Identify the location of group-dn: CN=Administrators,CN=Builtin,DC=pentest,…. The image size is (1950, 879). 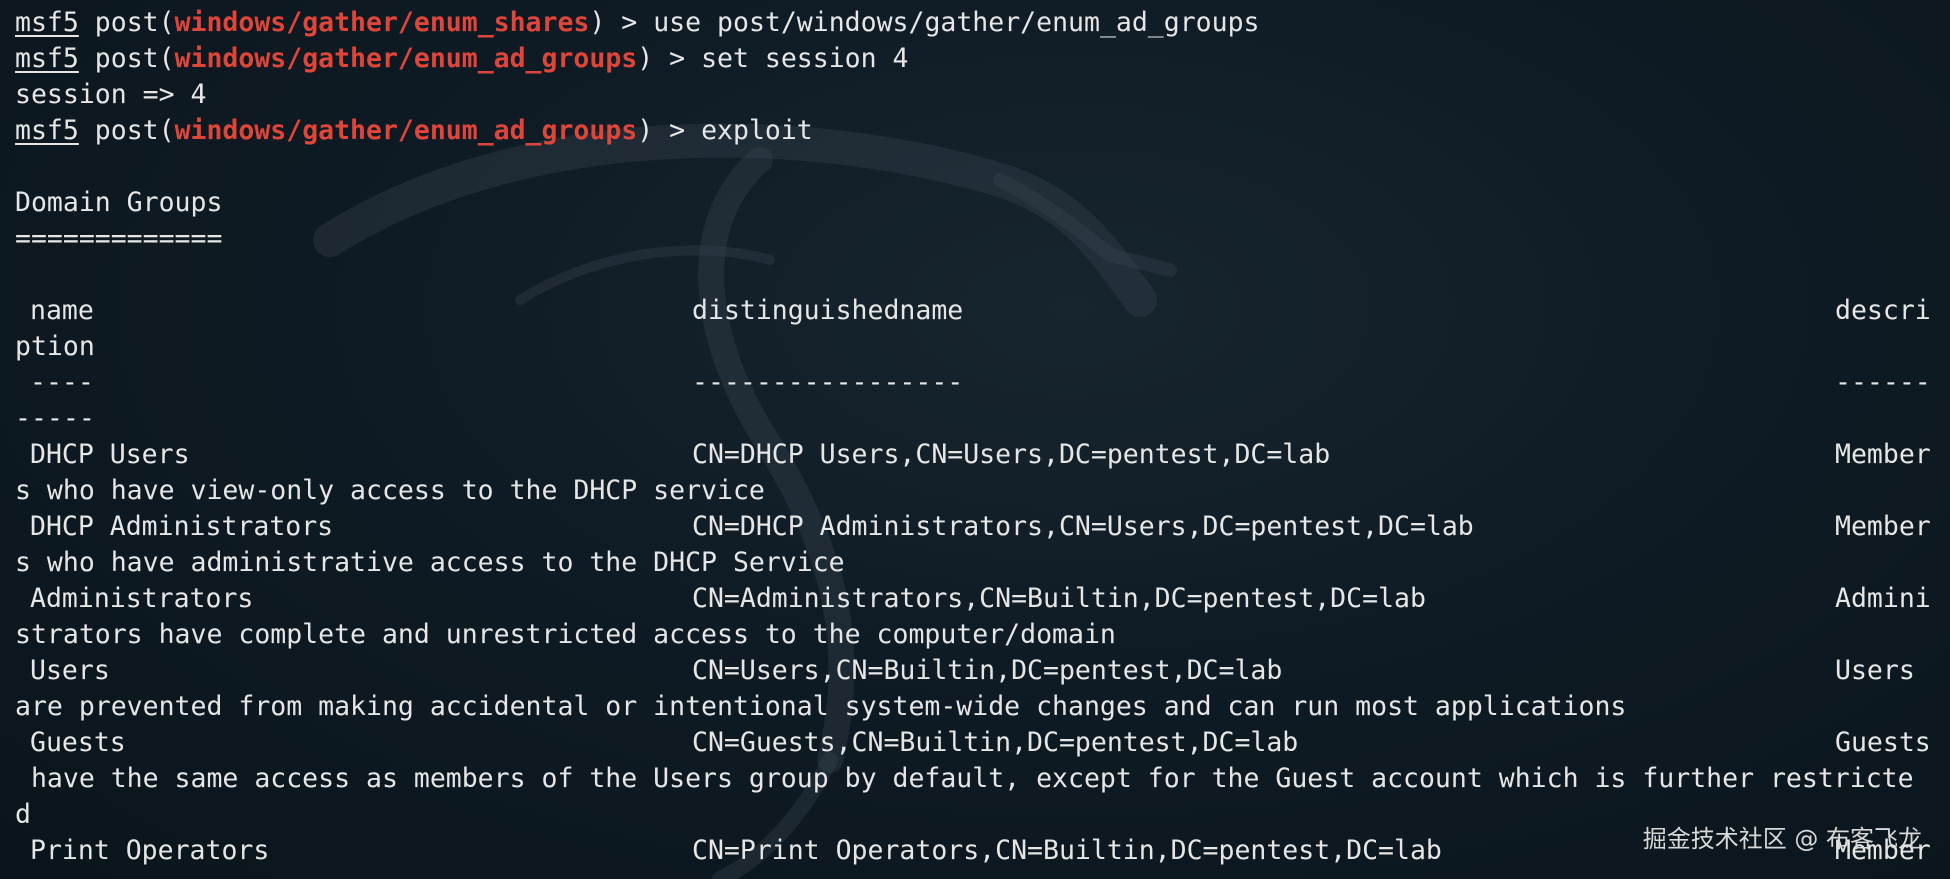
(1059, 598).